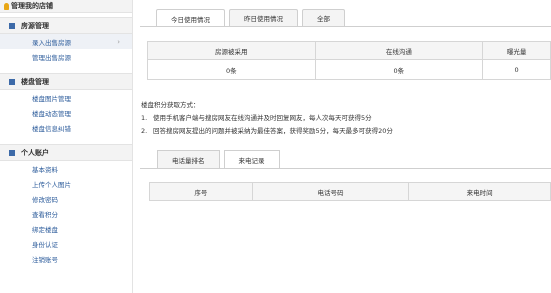 The image size is (551, 293). Describe the element at coordinates (399, 69) in the screenshot. I see `value-online-chat: 0条` at that location.